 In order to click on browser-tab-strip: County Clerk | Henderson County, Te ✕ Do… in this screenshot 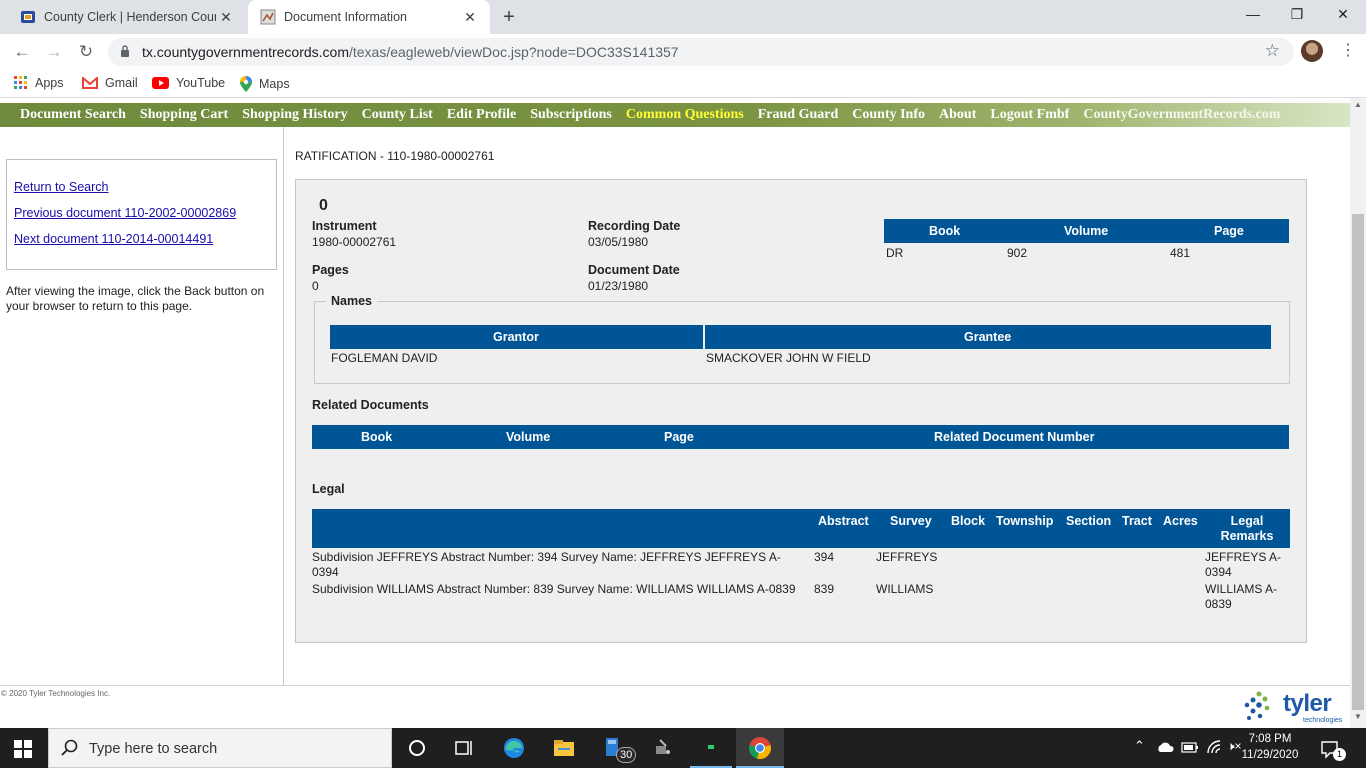, I will do `click(683, 17)`.